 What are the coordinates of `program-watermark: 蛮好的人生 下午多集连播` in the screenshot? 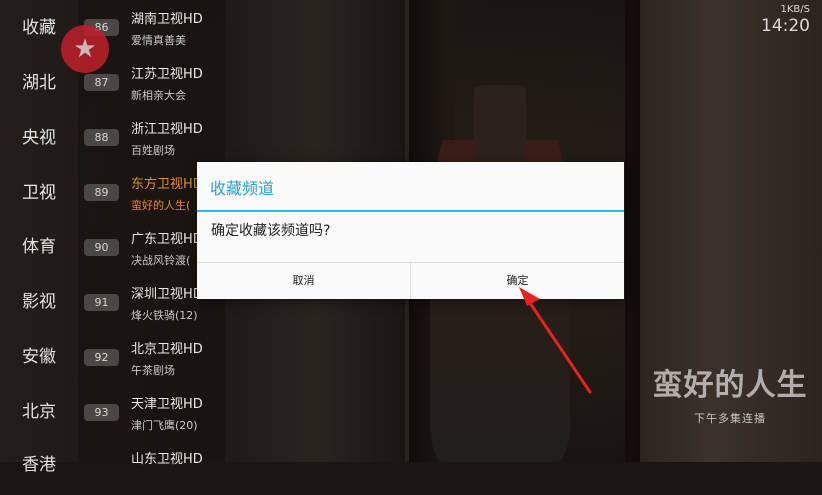 It's located at (730, 393).